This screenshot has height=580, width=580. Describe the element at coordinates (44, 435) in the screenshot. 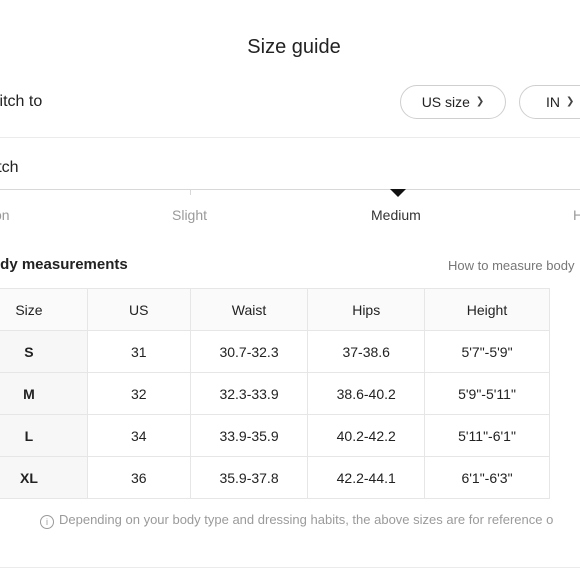

I see `size-cell: L` at that location.